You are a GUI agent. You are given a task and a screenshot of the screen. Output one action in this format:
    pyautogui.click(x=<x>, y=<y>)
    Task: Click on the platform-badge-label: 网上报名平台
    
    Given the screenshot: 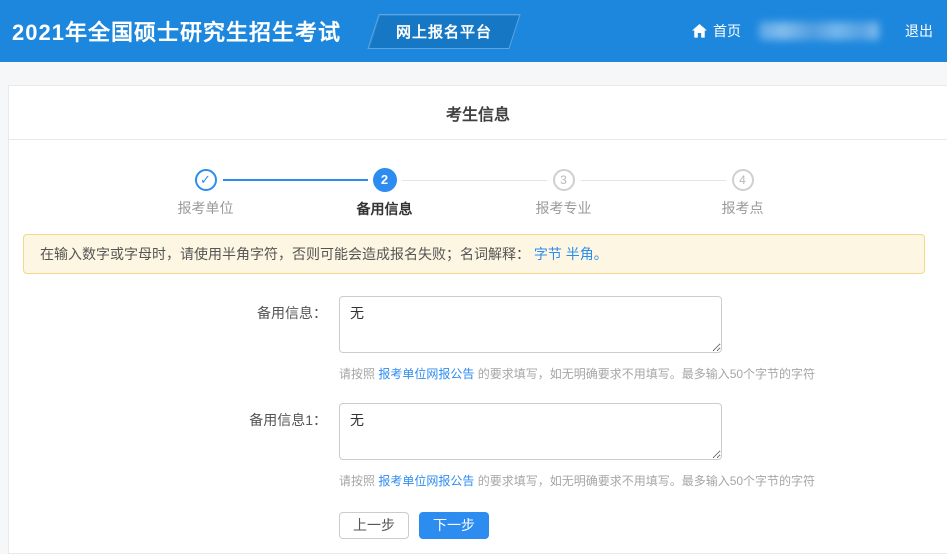 What is the action you would take?
    pyautogui.click(x=443, y=32)
    